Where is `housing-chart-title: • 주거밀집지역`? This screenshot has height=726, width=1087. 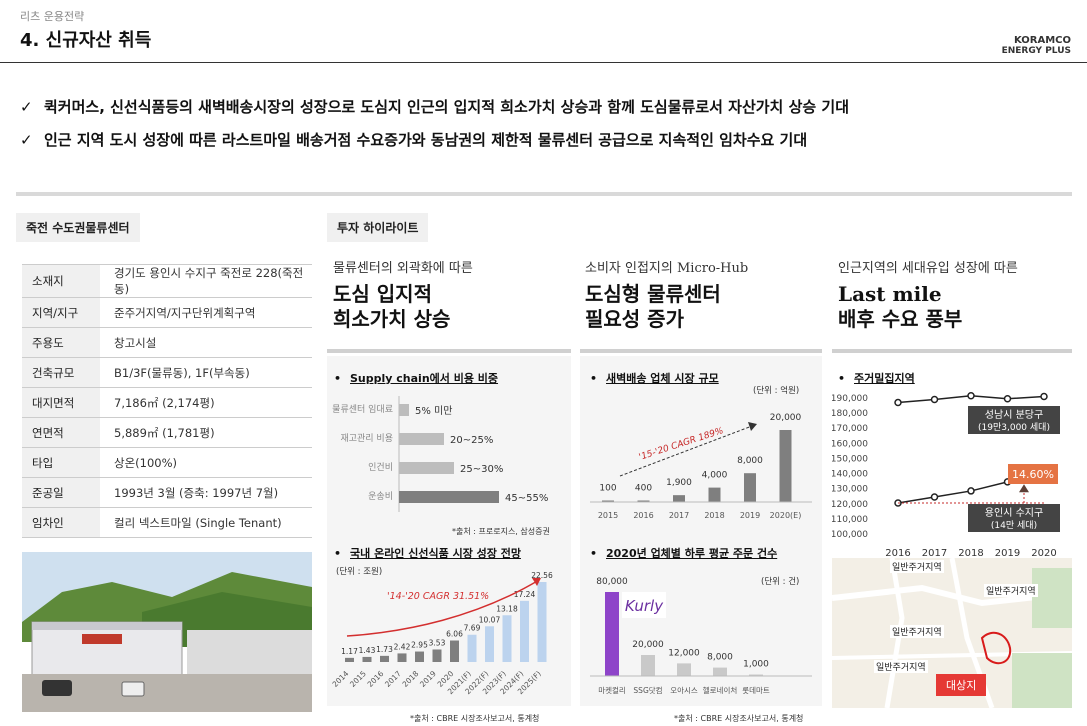 housing-chart-title: • 주거밀집지역 is located at coordinates (876, 378).